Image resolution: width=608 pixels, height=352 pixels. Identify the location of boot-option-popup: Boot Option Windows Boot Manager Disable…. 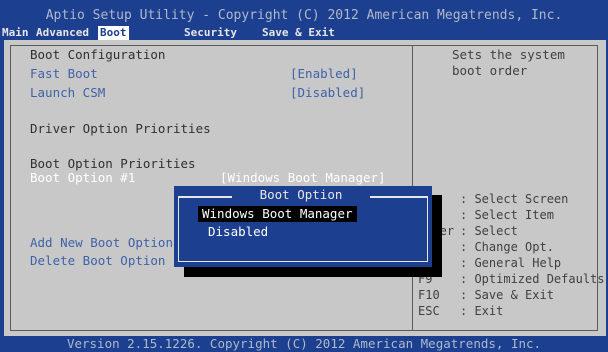
(303, 226).